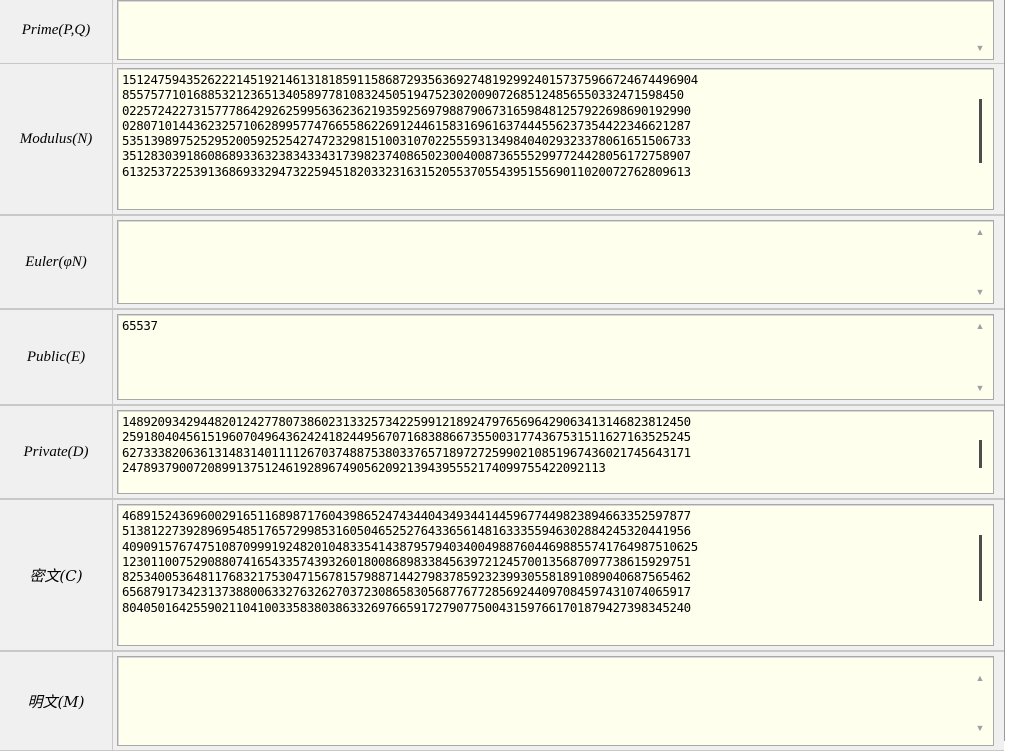 The image size is (1015, 751). Describe the element at coordinates (140, 325) in the screenshot. I see `public-text: 65537` at that location.